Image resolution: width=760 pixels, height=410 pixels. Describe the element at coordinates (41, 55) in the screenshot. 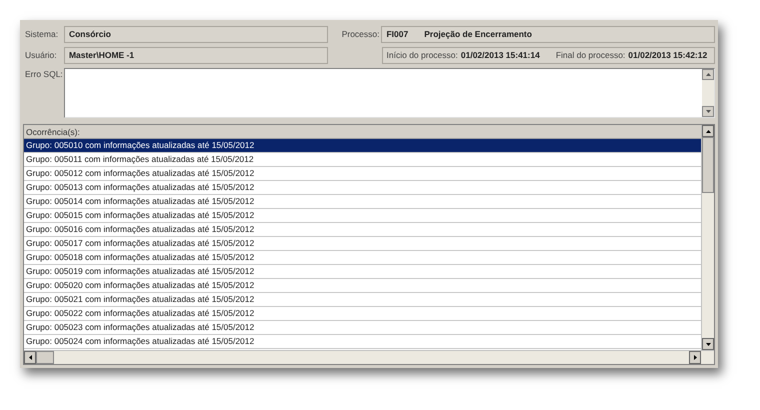

I see `field-label: Usuário:` at that location.